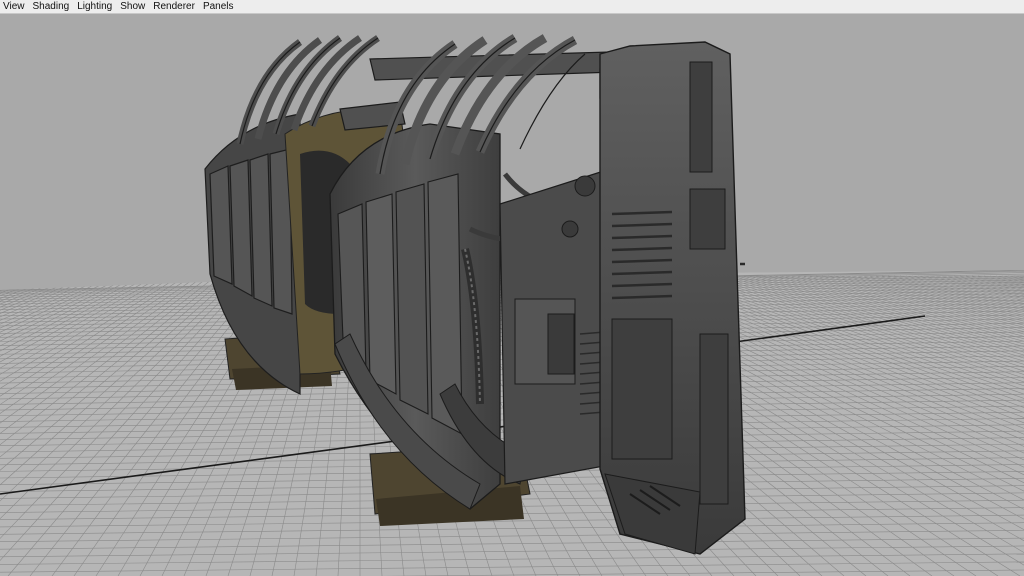 Image resolution: width=1024 pixels, height=576 pixels. What do you see at coordinates (51, 7) in the screenshot?
I see `menu-shading: Shading` at bounding box center [51, 7].